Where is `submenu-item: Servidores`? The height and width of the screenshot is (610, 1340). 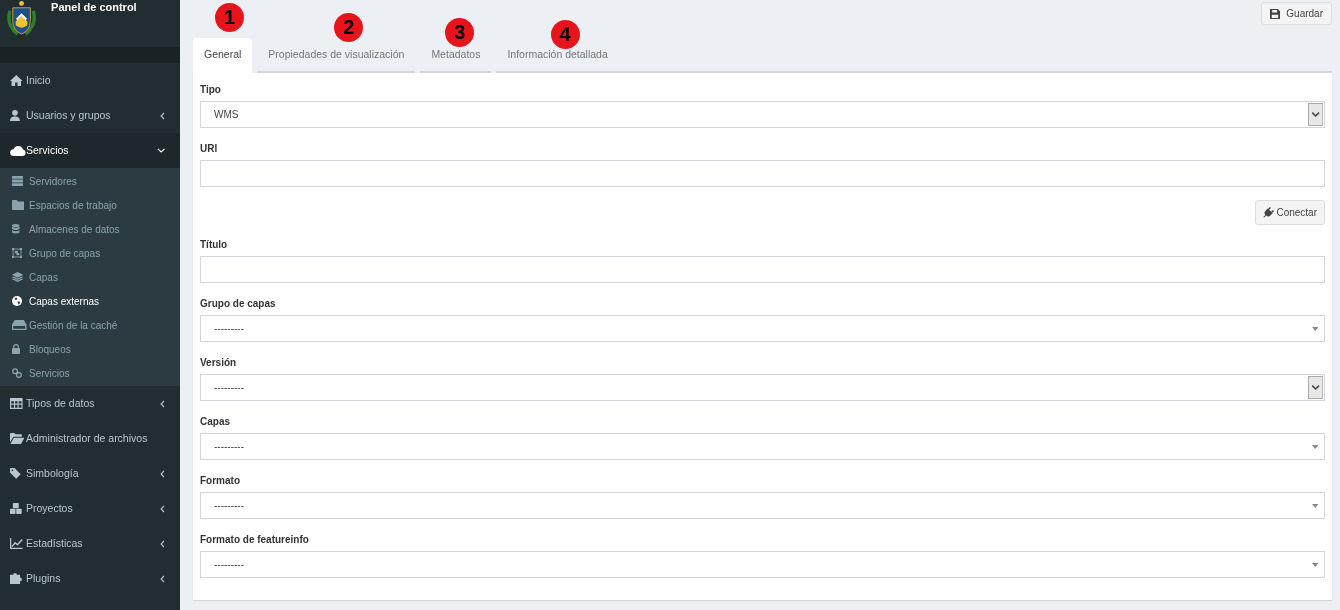 submenu-item: Servidores is located at coordinates (90, 181).